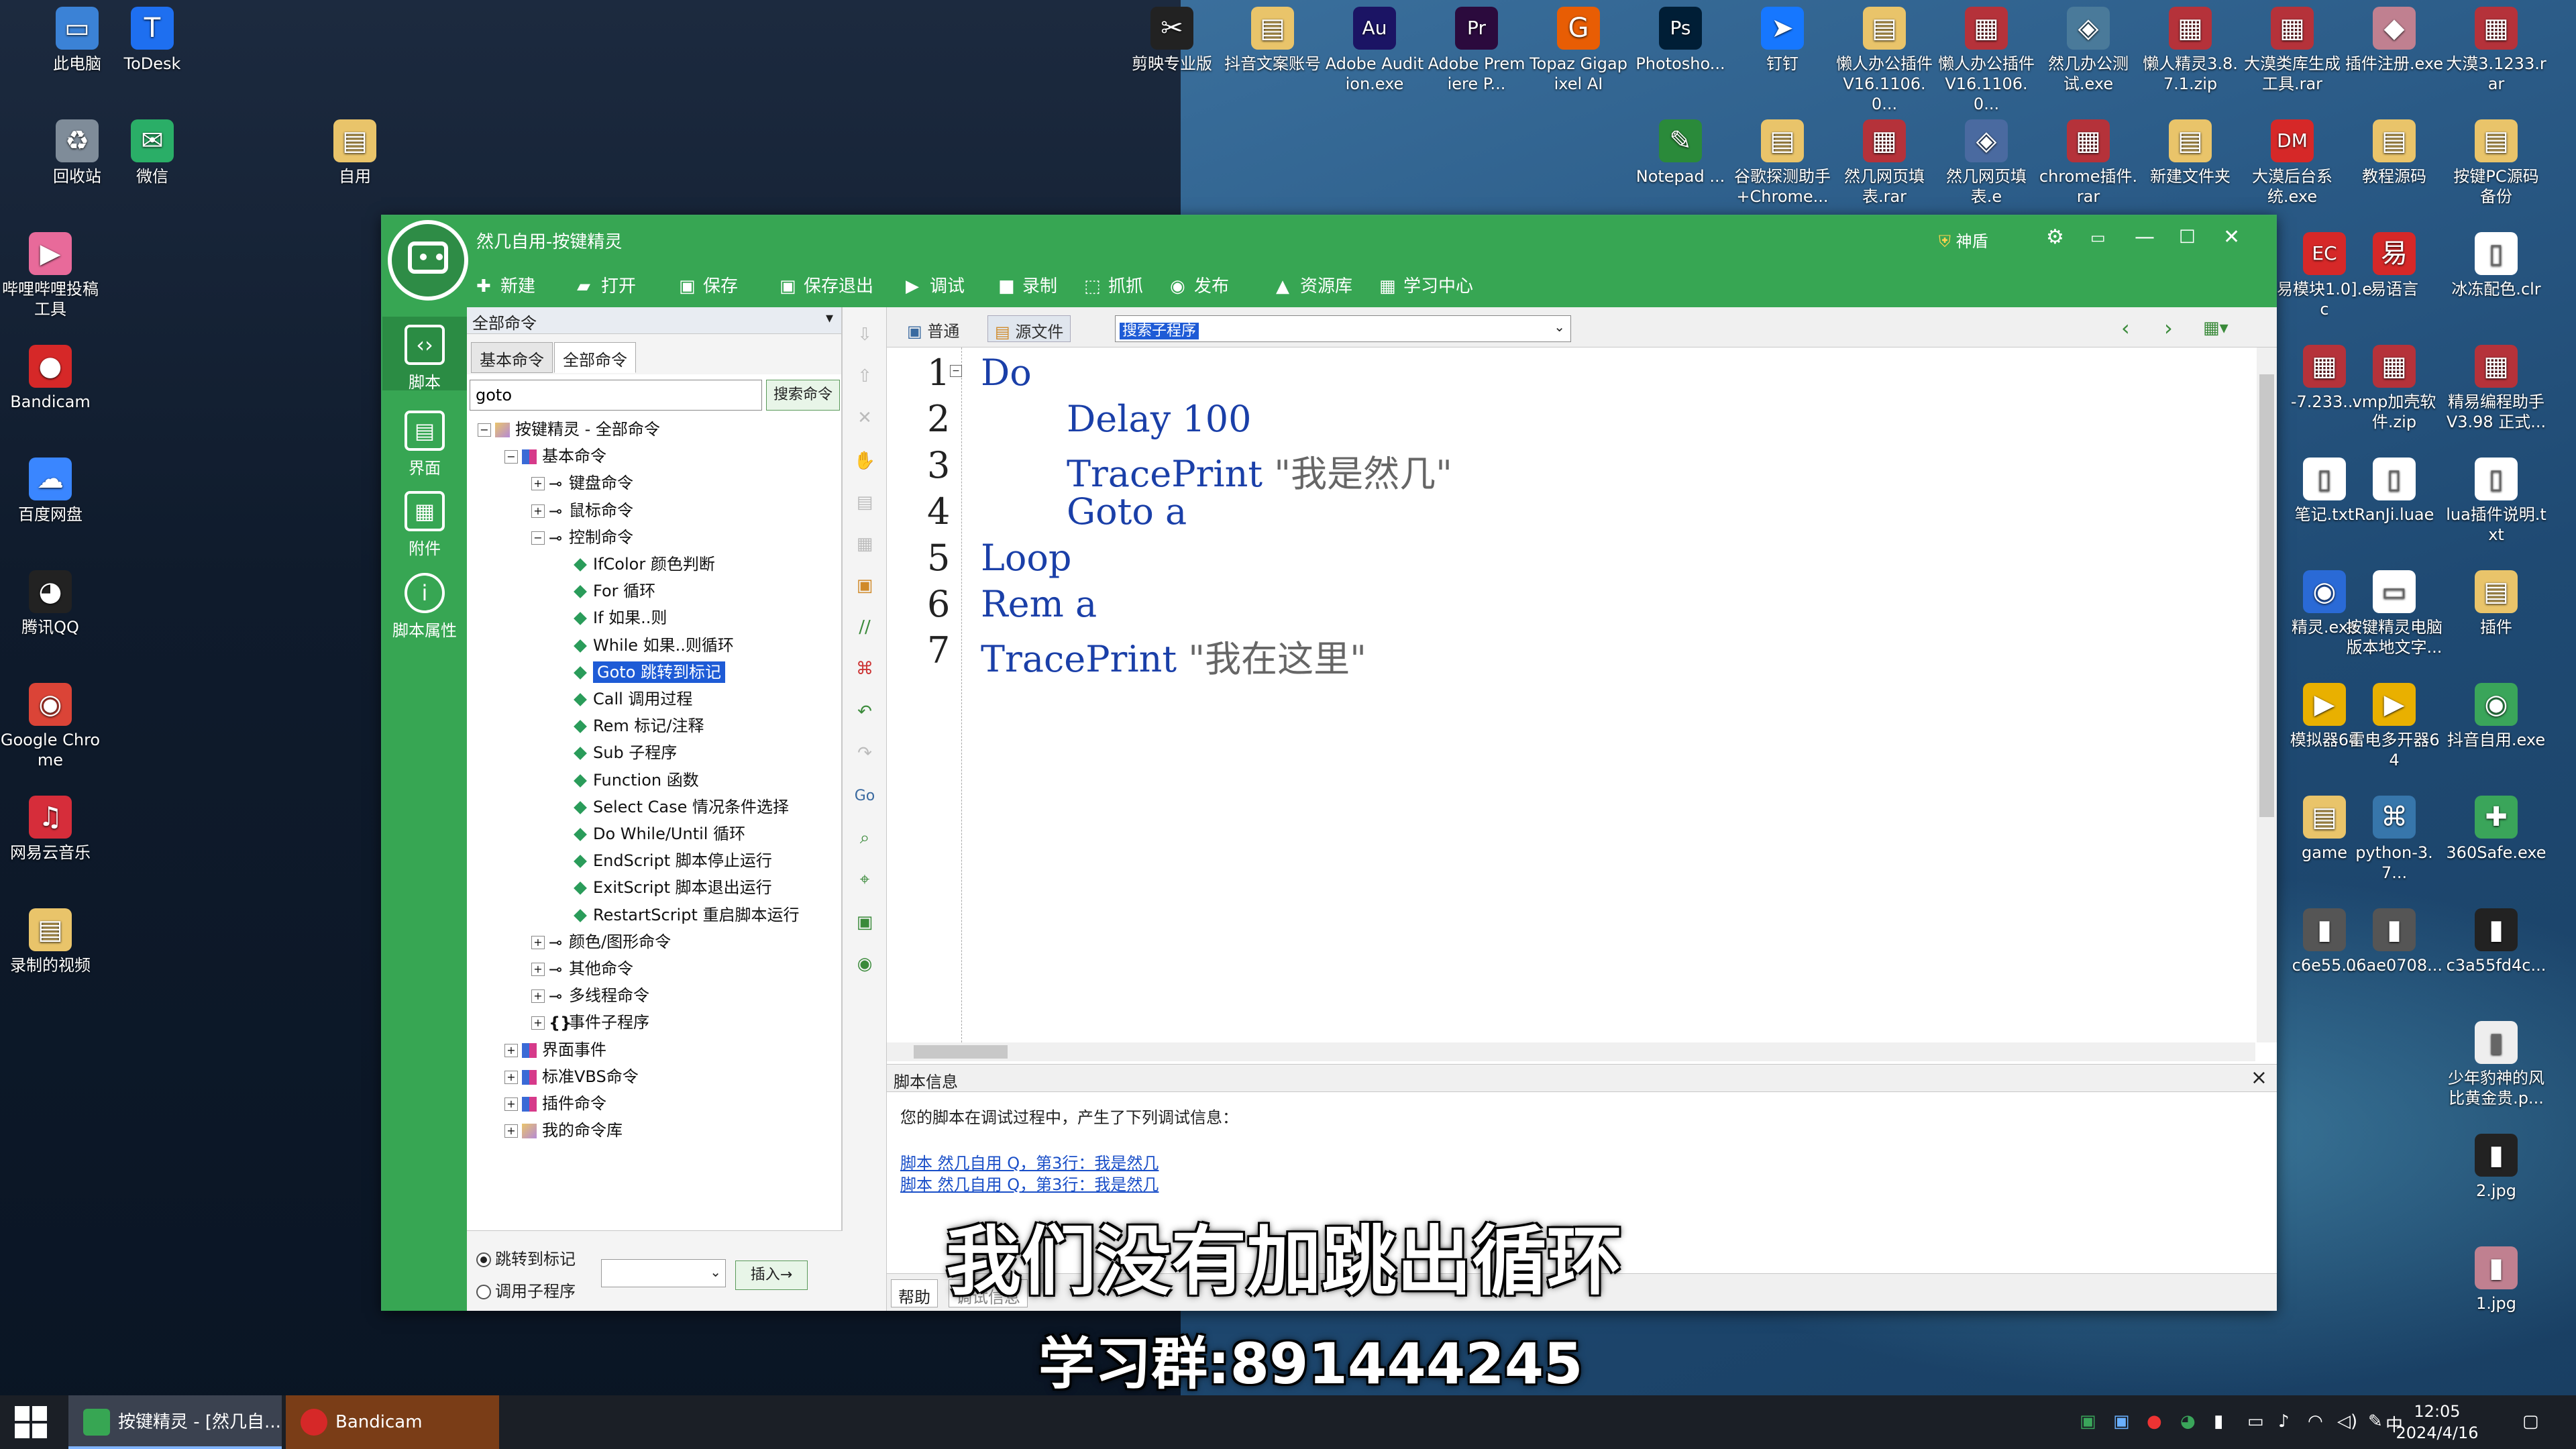  Describe the element at coordinates (2496, 501) in the screenshot. I see `desktop-icon: ▯ lua插件说明.txt` at that location.